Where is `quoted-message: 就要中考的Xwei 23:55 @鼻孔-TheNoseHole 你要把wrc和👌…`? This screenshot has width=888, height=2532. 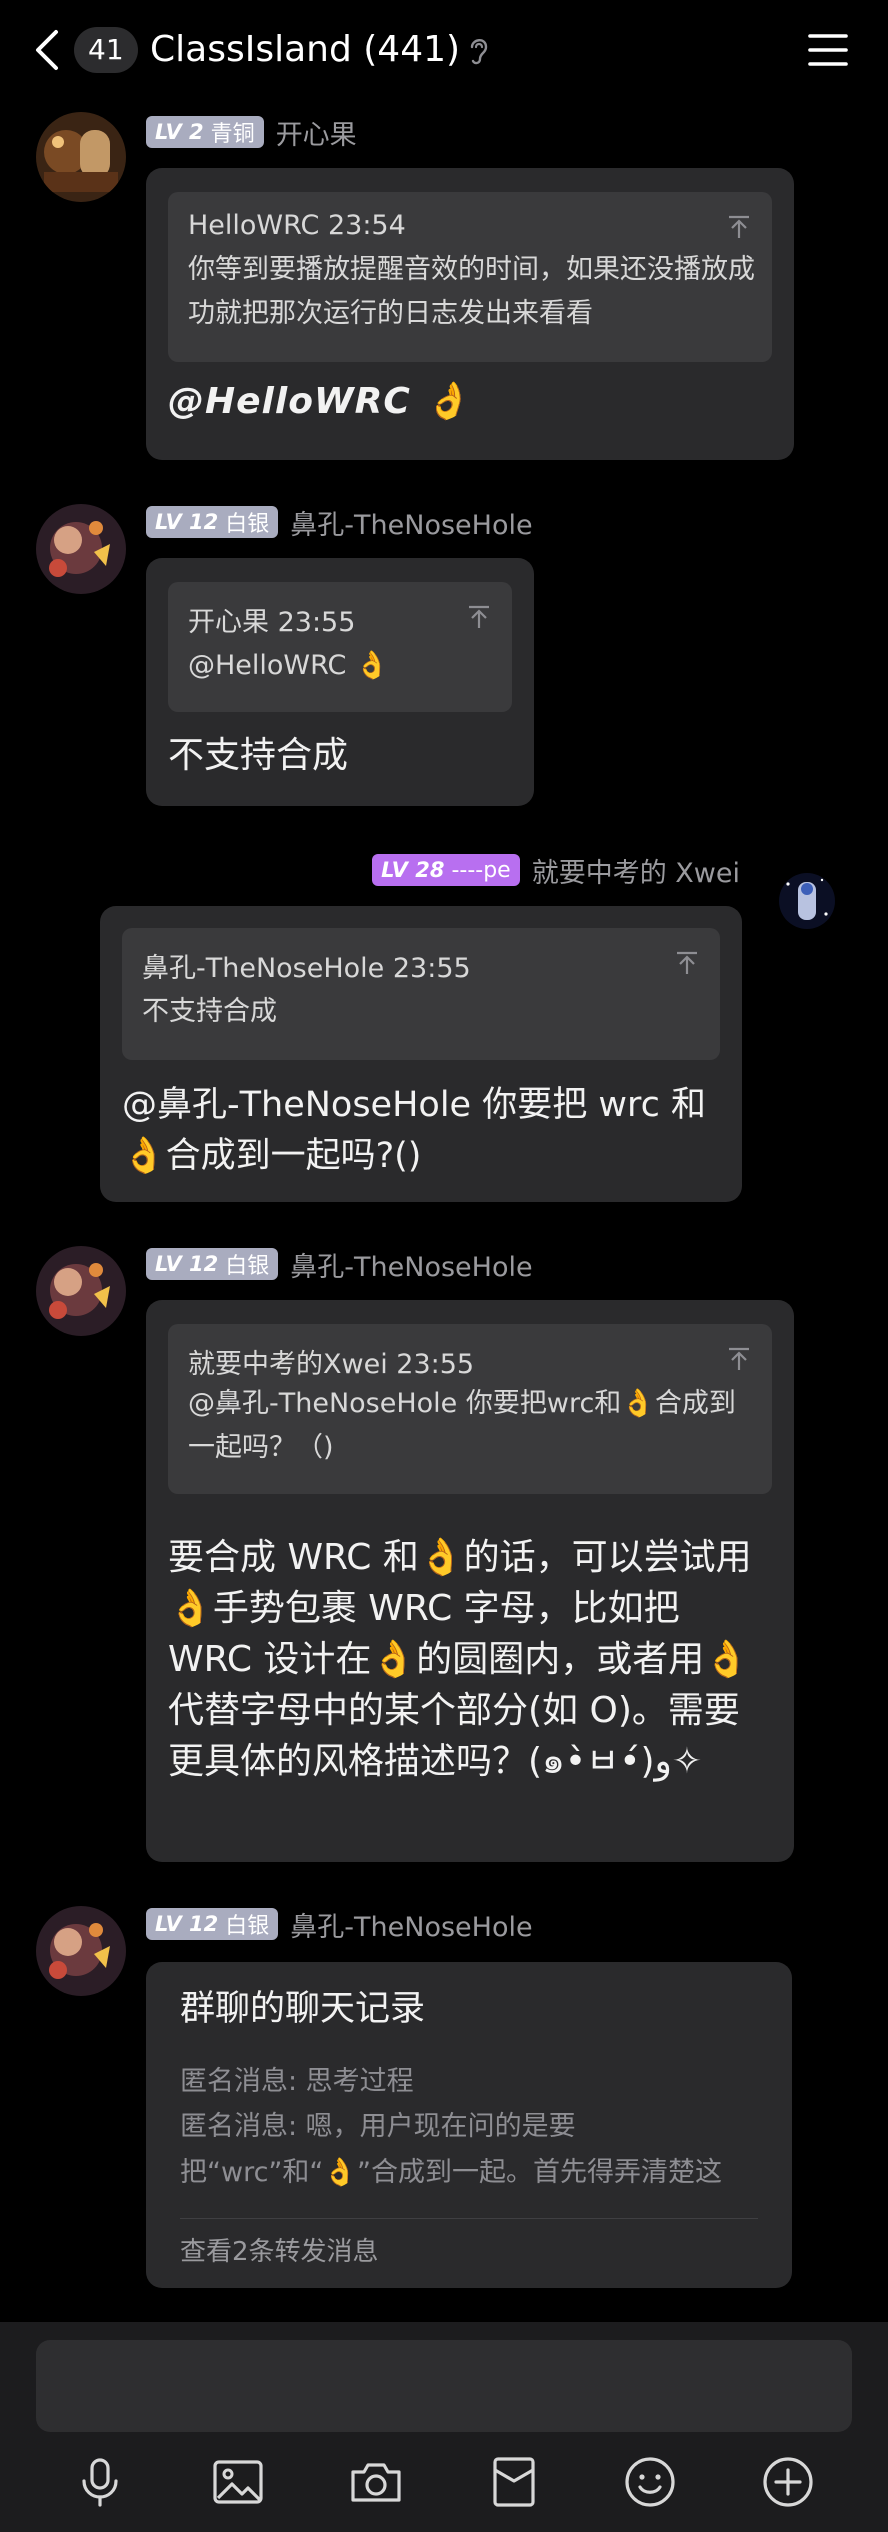 quoted-message: 就要中考的Xwei 23:55 @鼻孔-TheNoseHole 你要把wrc和👌… is located at coordinates (470, 1409).